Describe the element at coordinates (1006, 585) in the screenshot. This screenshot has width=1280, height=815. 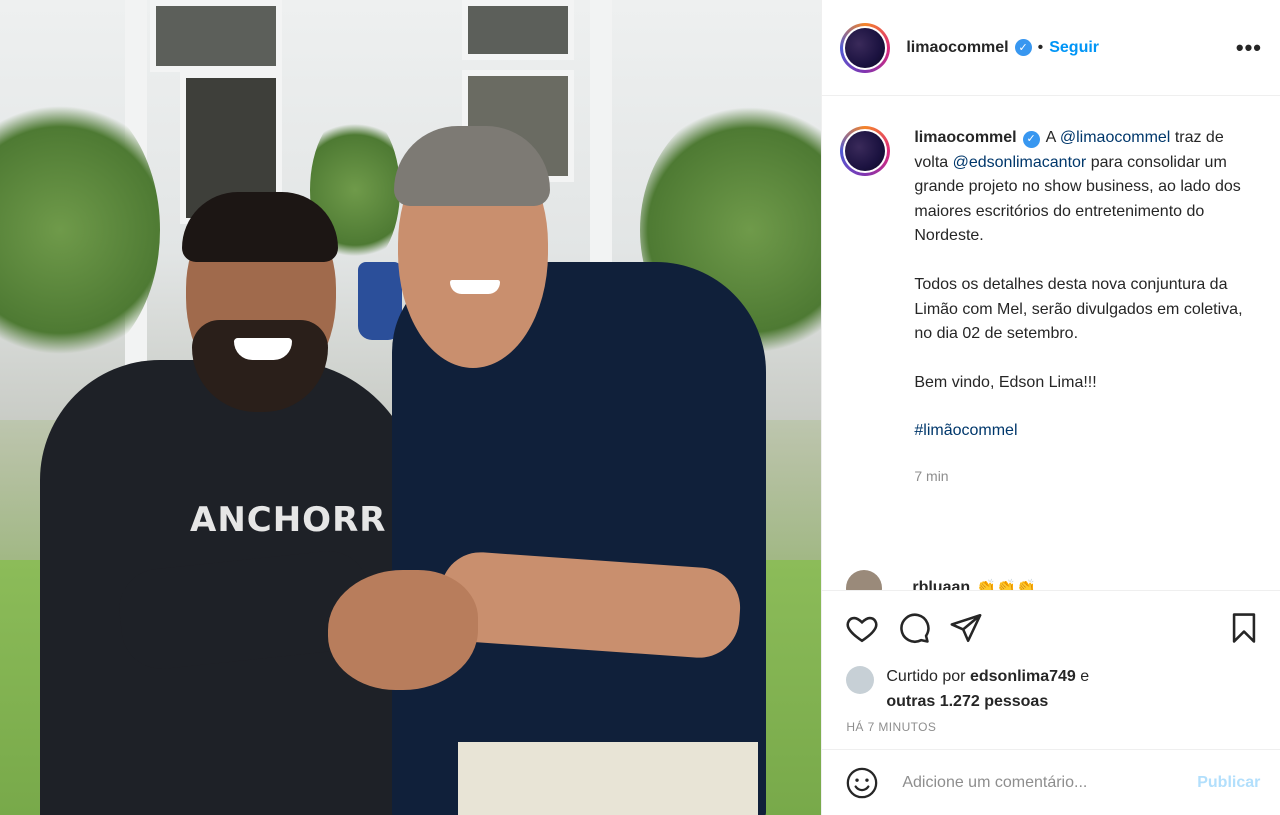
I see `comment-text: 👏👏👏` at that location.